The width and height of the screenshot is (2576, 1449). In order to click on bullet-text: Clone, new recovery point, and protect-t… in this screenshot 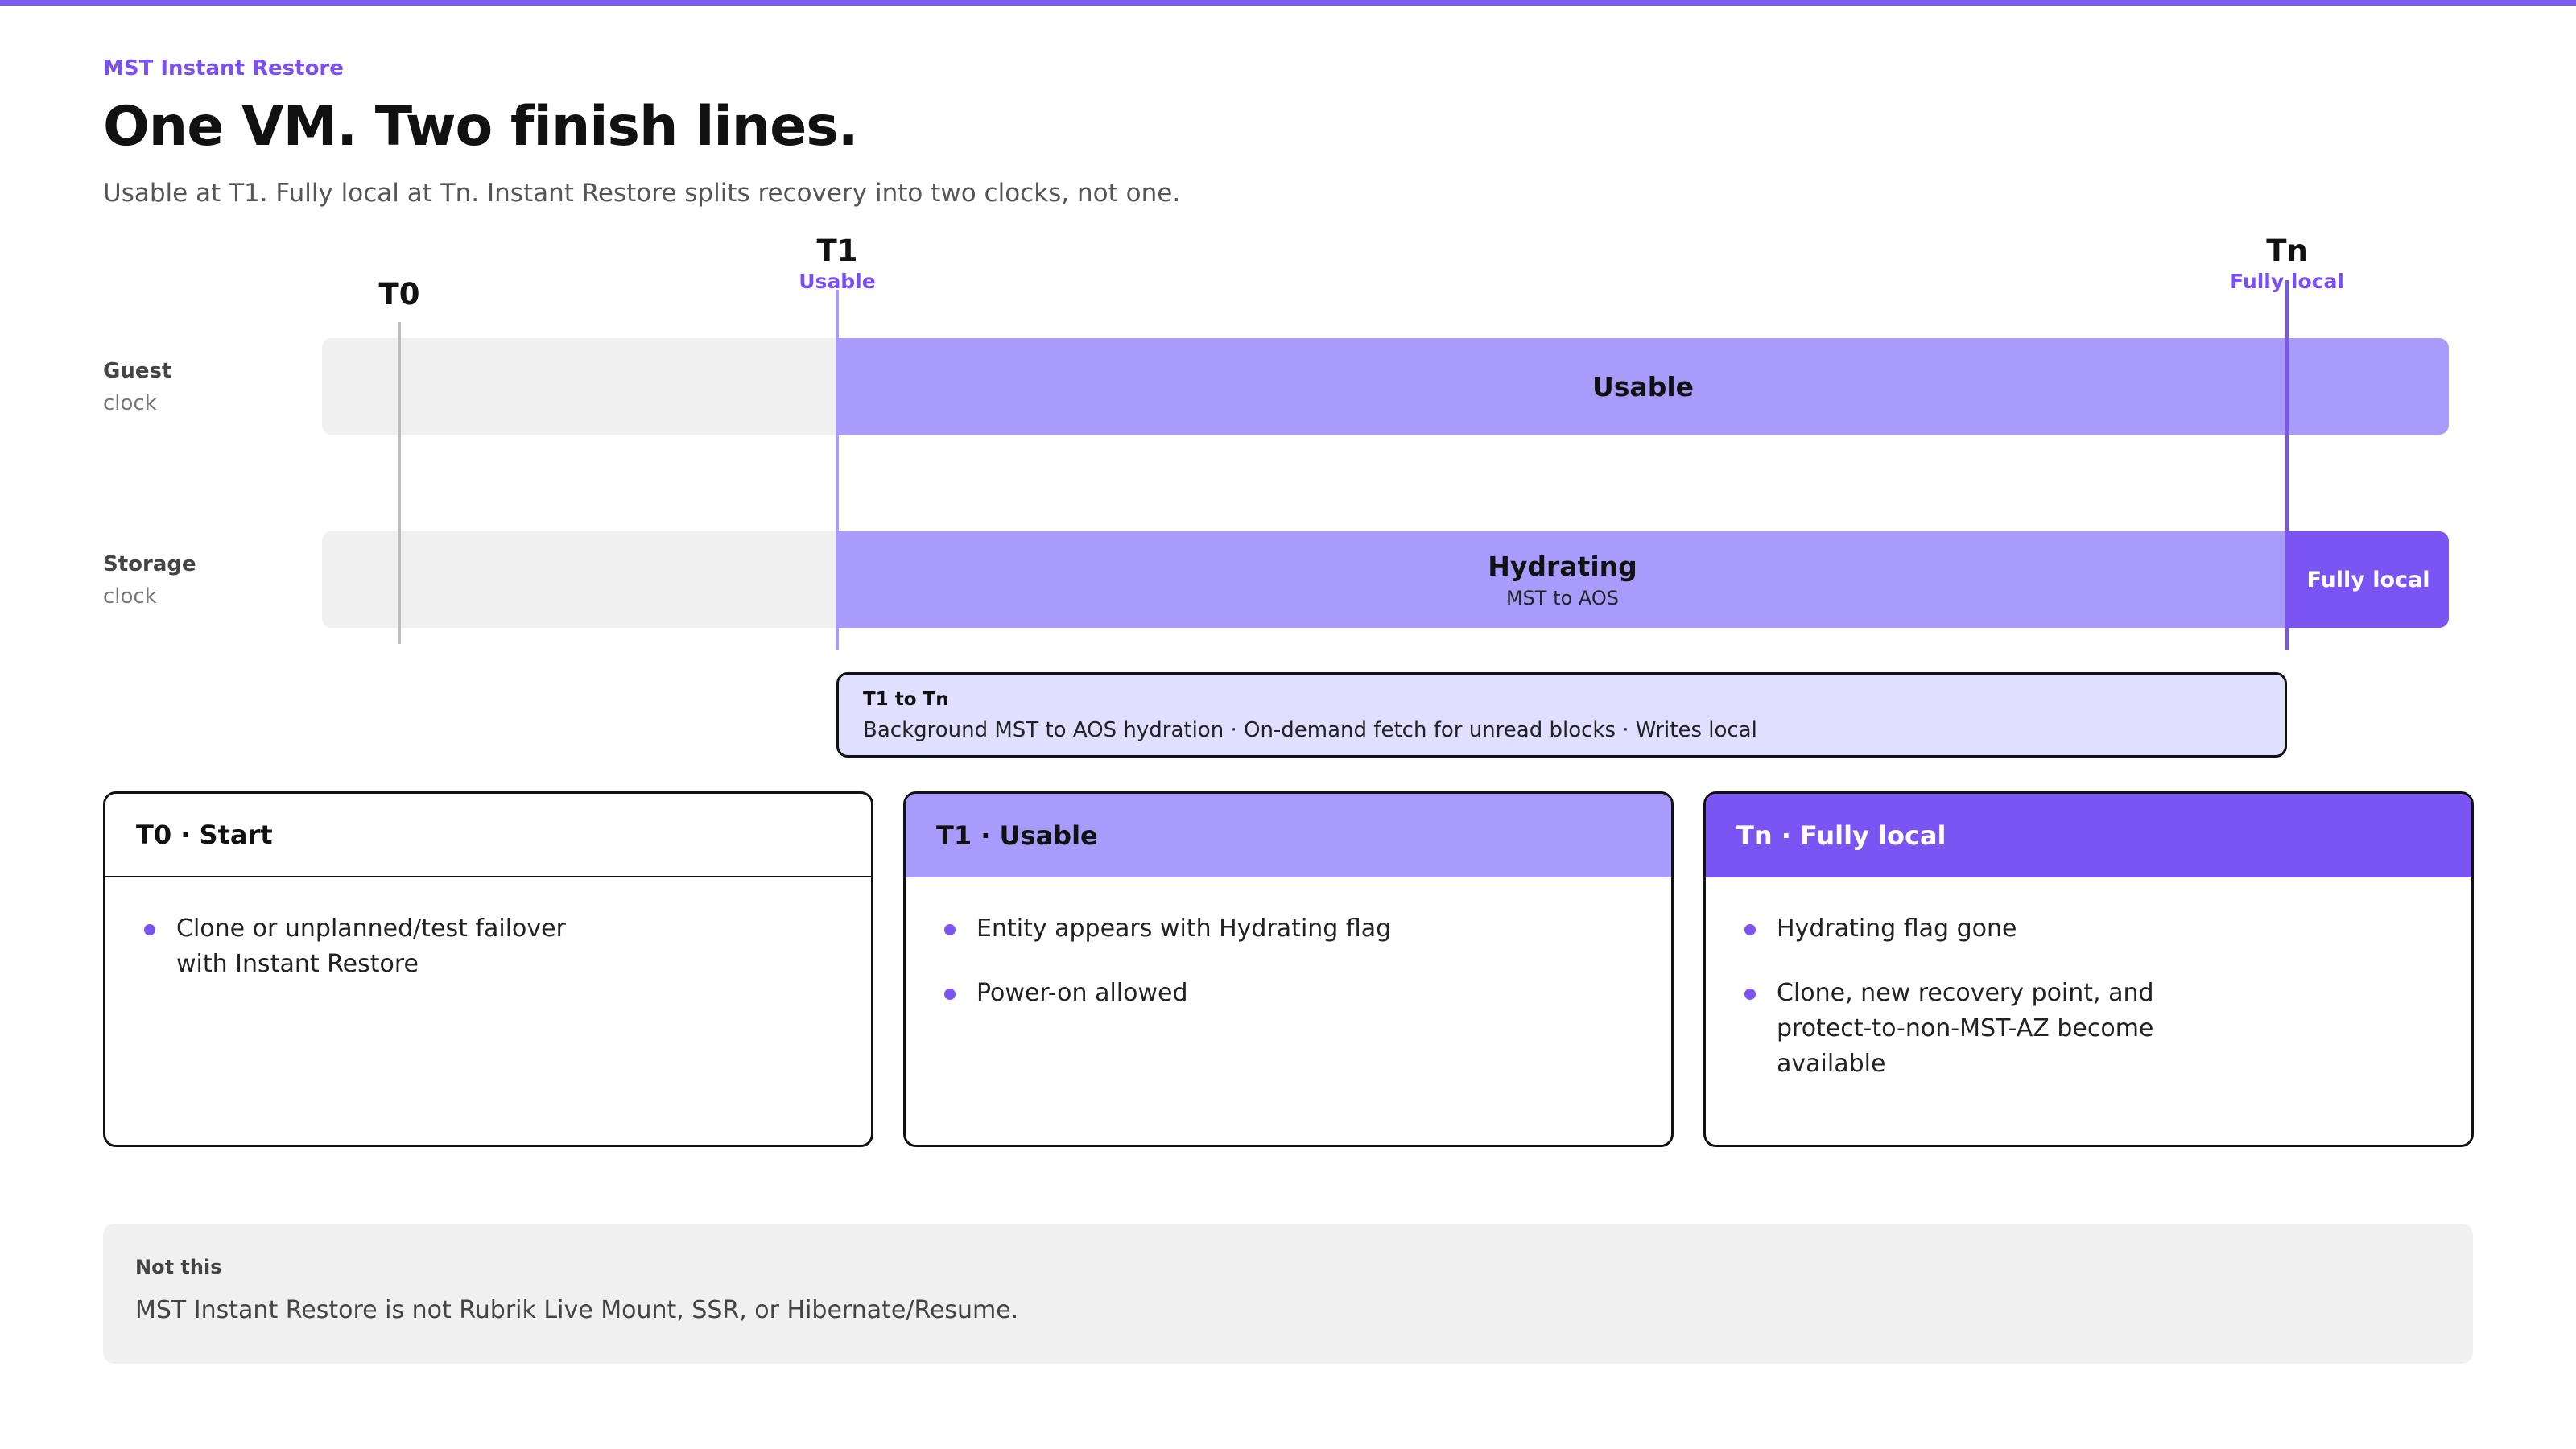, I will do `click(1965, 1028)`.